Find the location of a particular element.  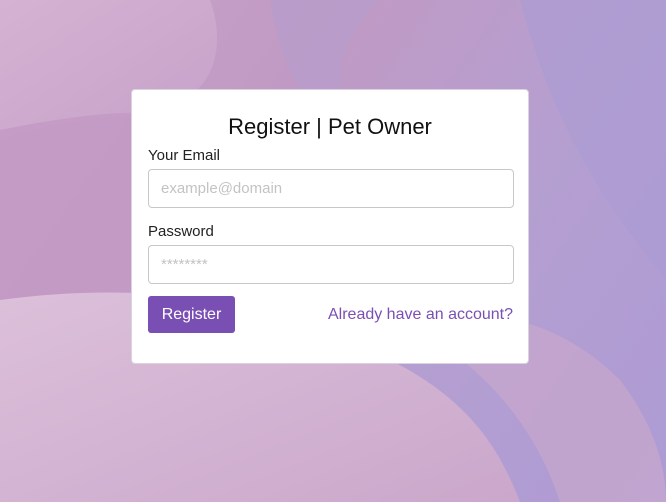

password-input is located at coordinates (331, 264).